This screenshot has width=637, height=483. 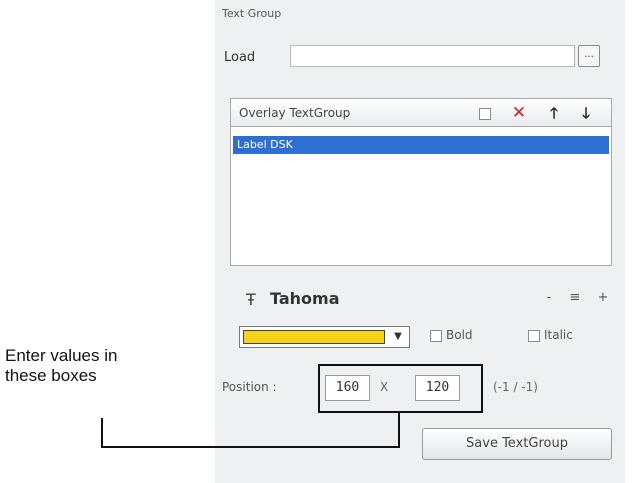 What do you see at coordinates (436, 336) in the screenshot?
I see `bold-checkbox` at bounding box center [436, 336].